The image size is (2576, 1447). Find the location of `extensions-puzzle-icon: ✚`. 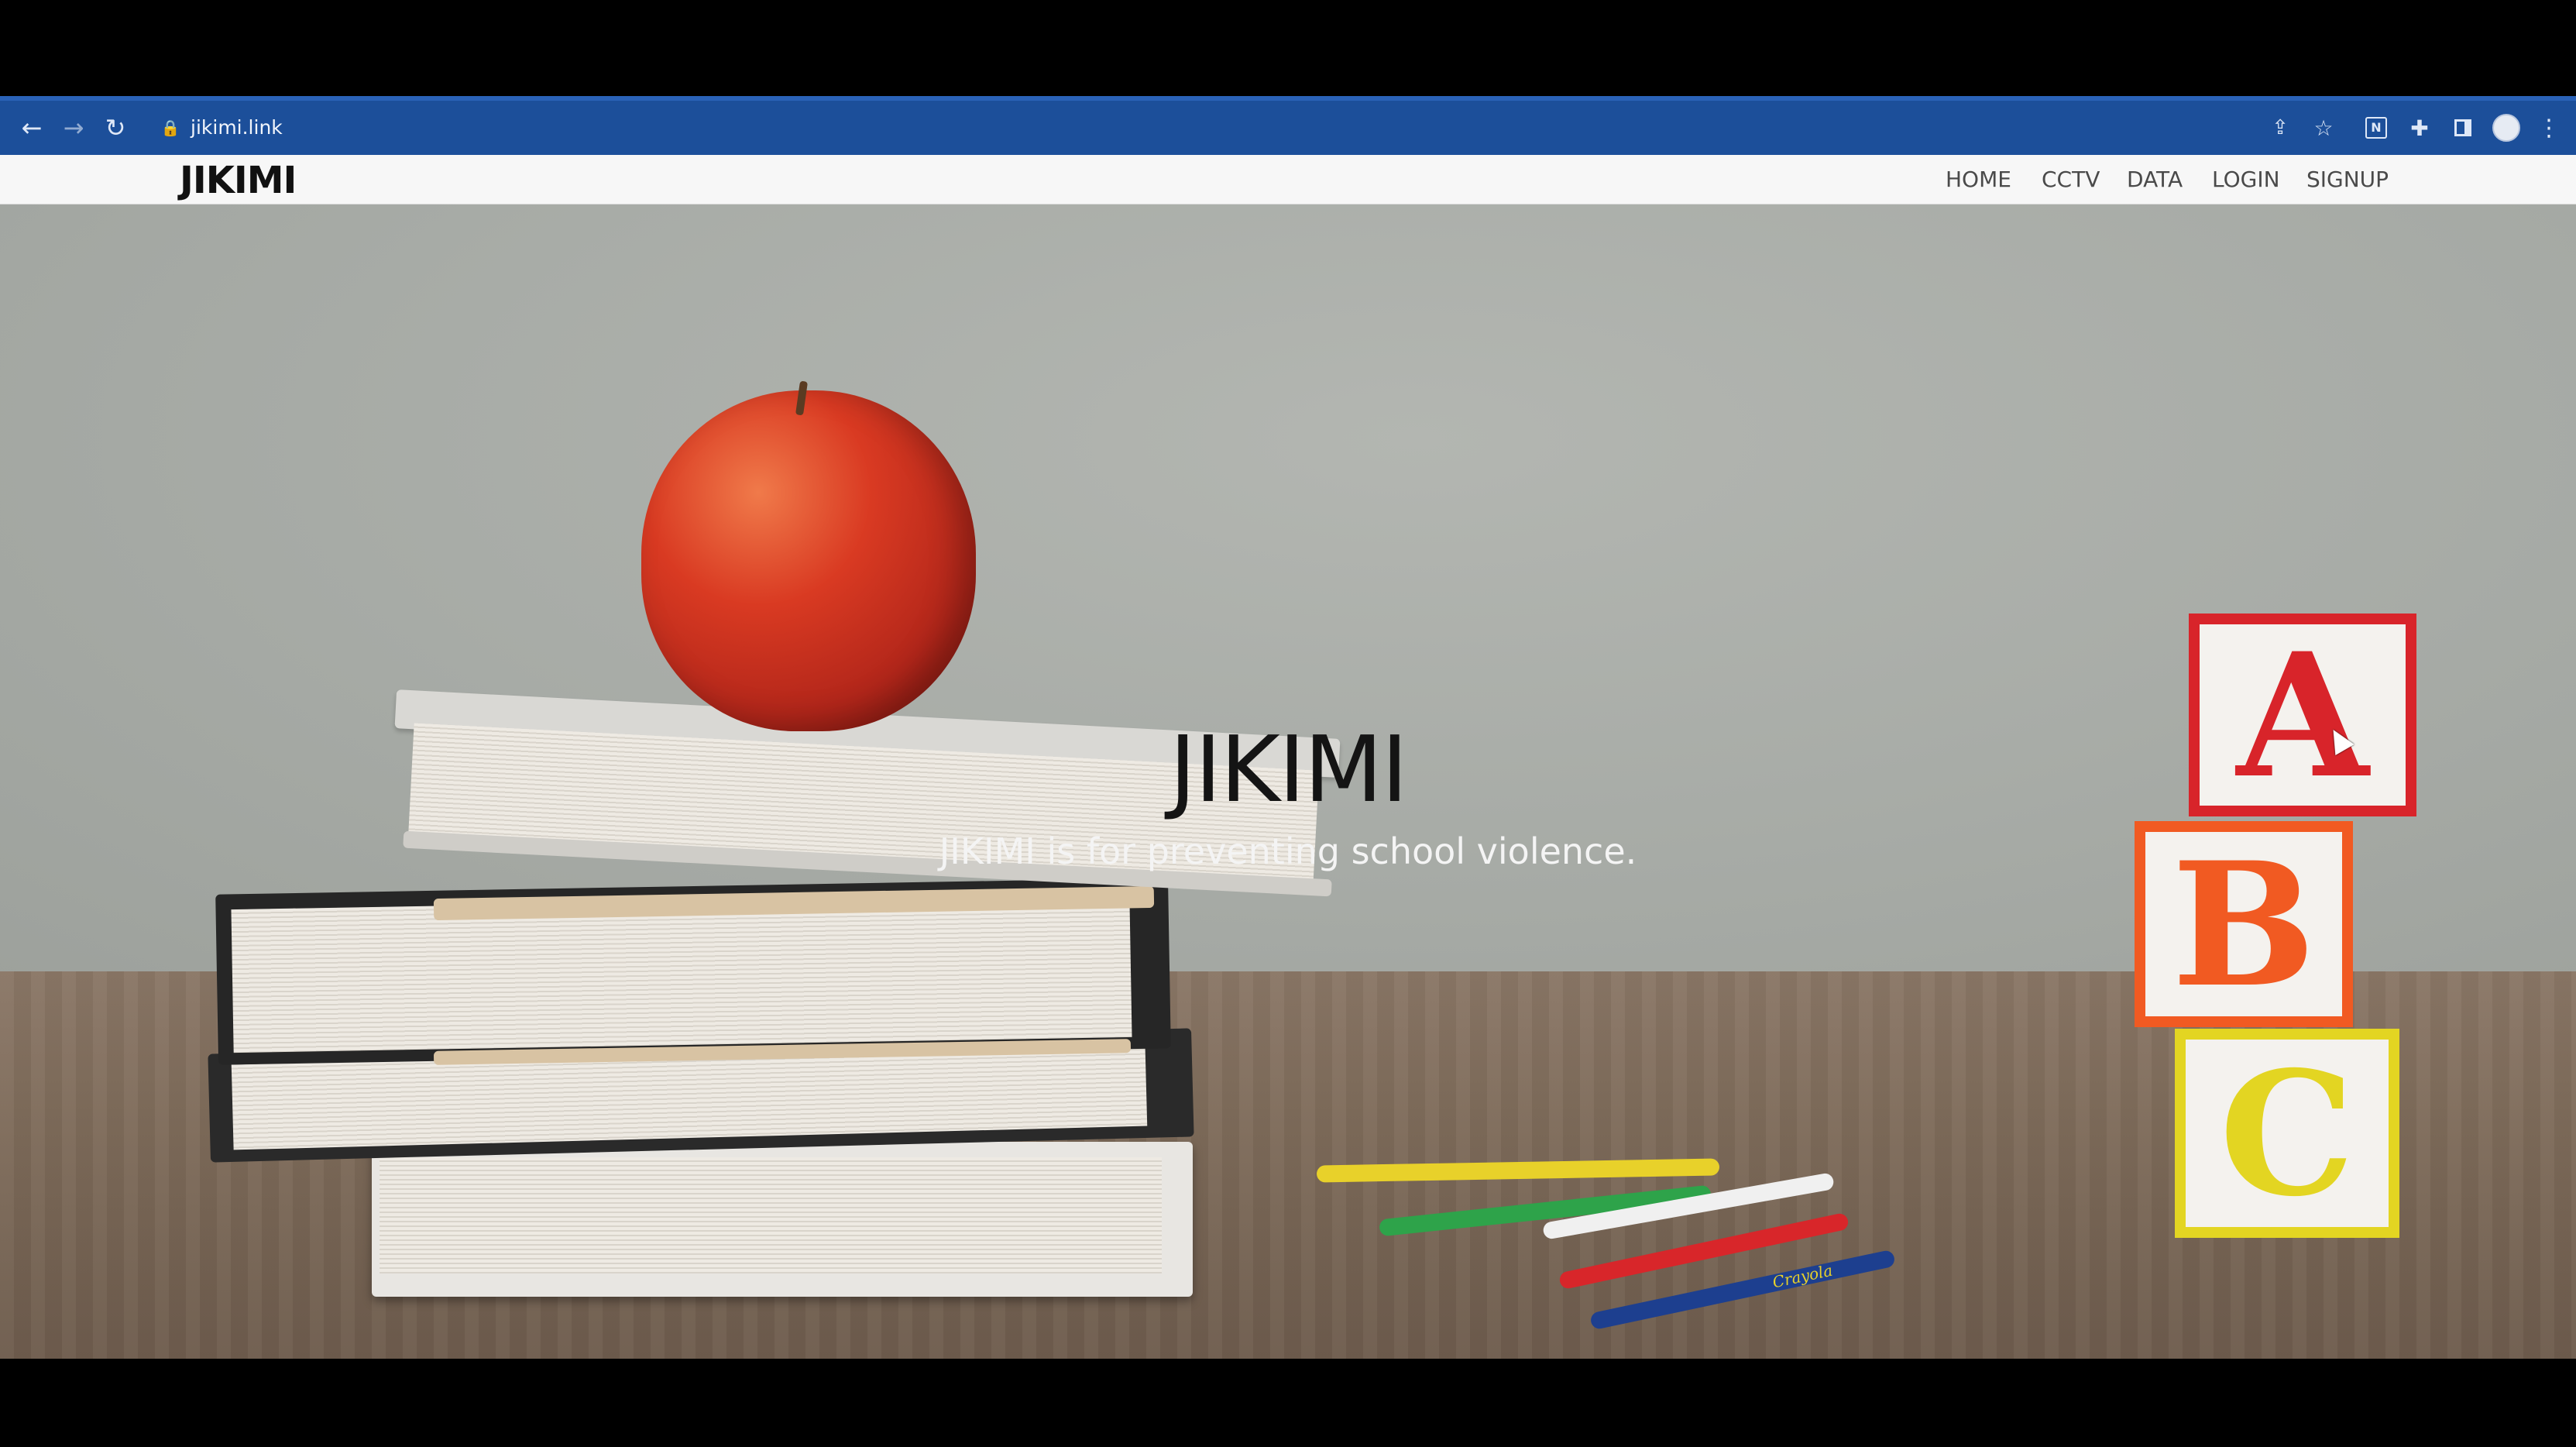

extensions-puzzle-icon: ✚ is located at coordinates (2419, 128).